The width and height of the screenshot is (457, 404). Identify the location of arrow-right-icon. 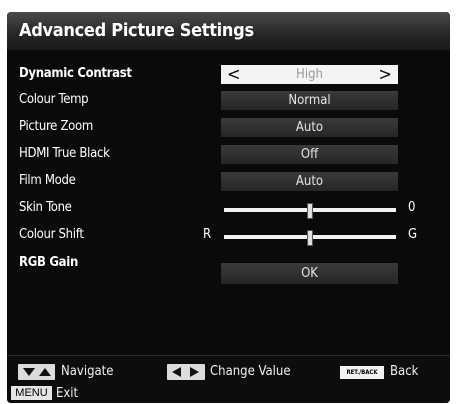
(194, 372).